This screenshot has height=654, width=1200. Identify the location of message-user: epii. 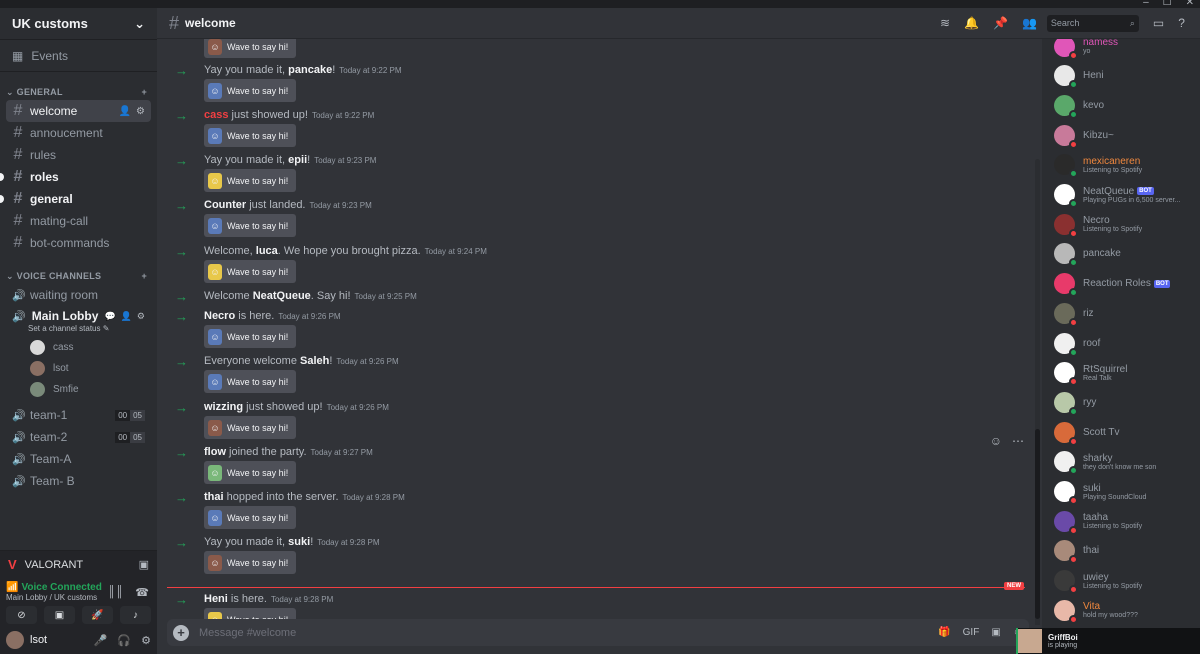
(297, 160).